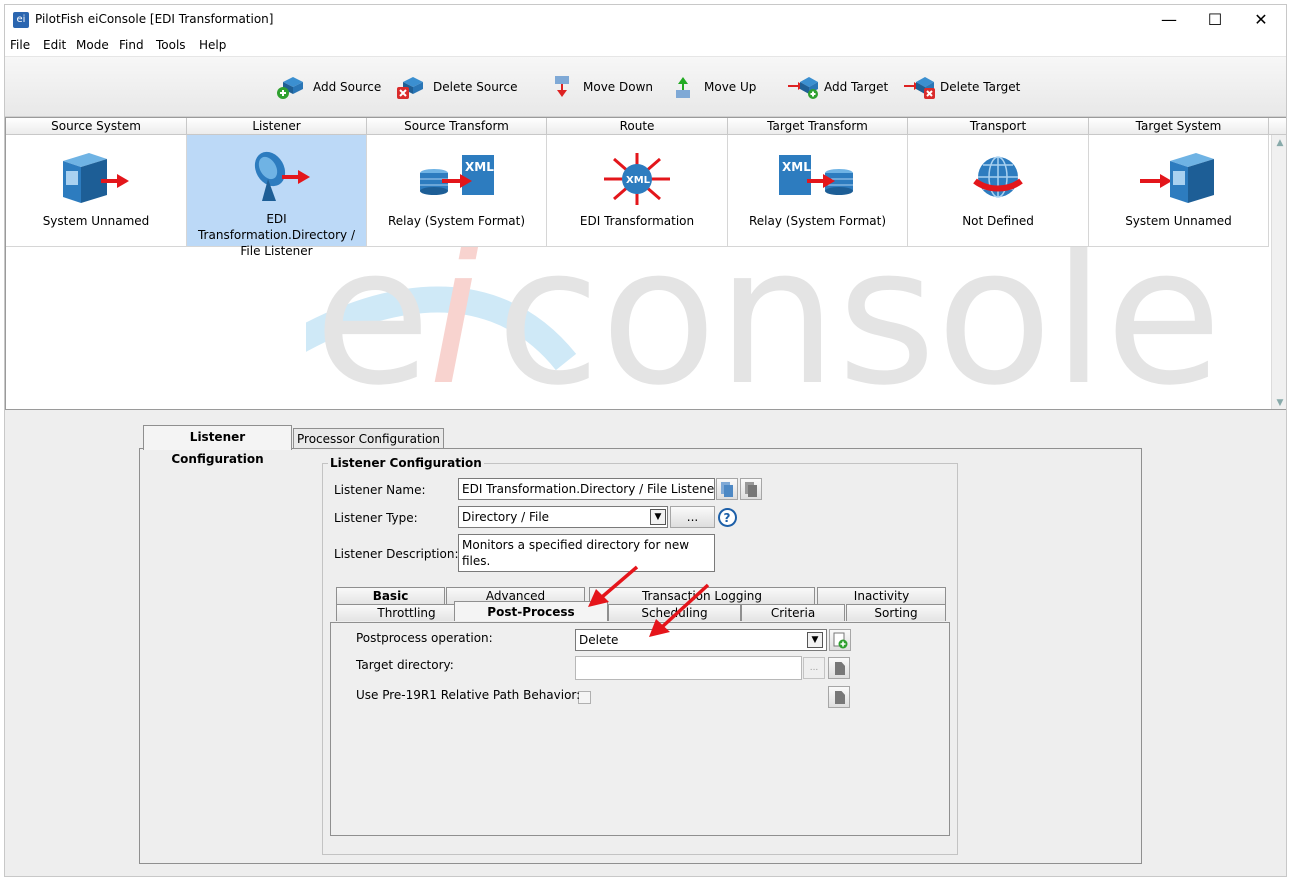  Describe the element at coordinates (154, 19) in the screenshot. I see `window-title: PilotFish eiConsole [EDI Transformation]` at that location.